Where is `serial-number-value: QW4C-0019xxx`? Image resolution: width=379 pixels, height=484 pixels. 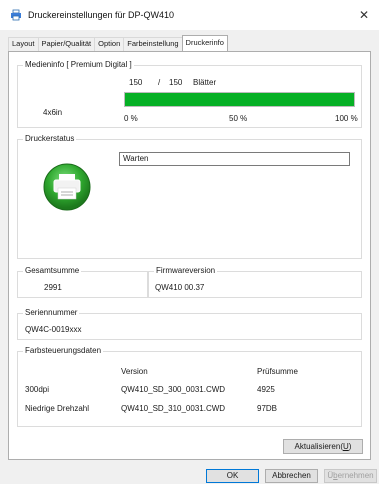 serial-number-value: QW4C-0019xxx is located at coordinates (53, 329).